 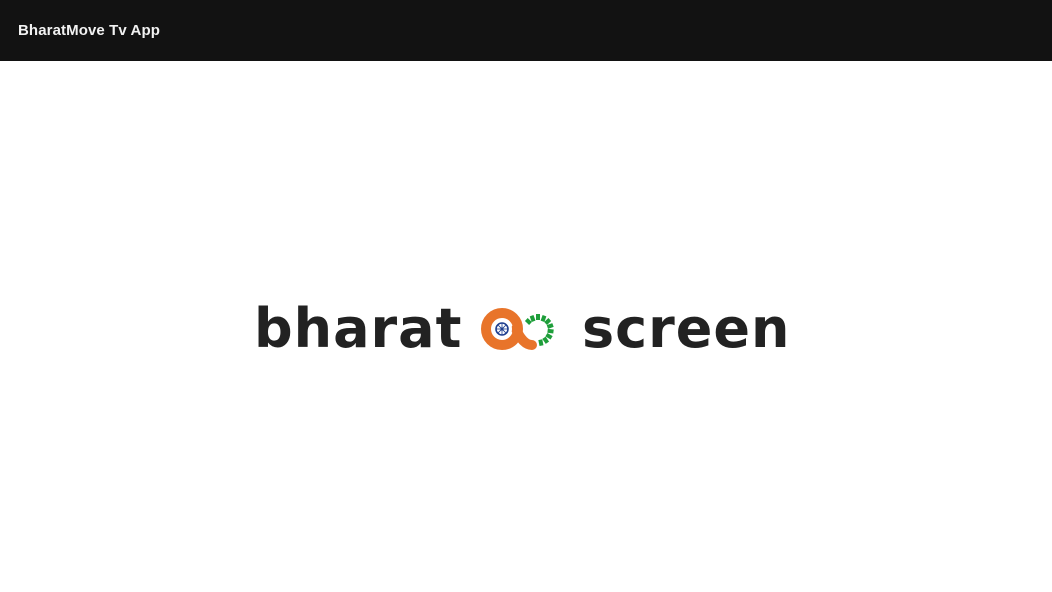 What do you see at coordinates (358, 328) in the screenshot?
I see `logo-word-bharat: bharat` at bounding box center [358, 328].